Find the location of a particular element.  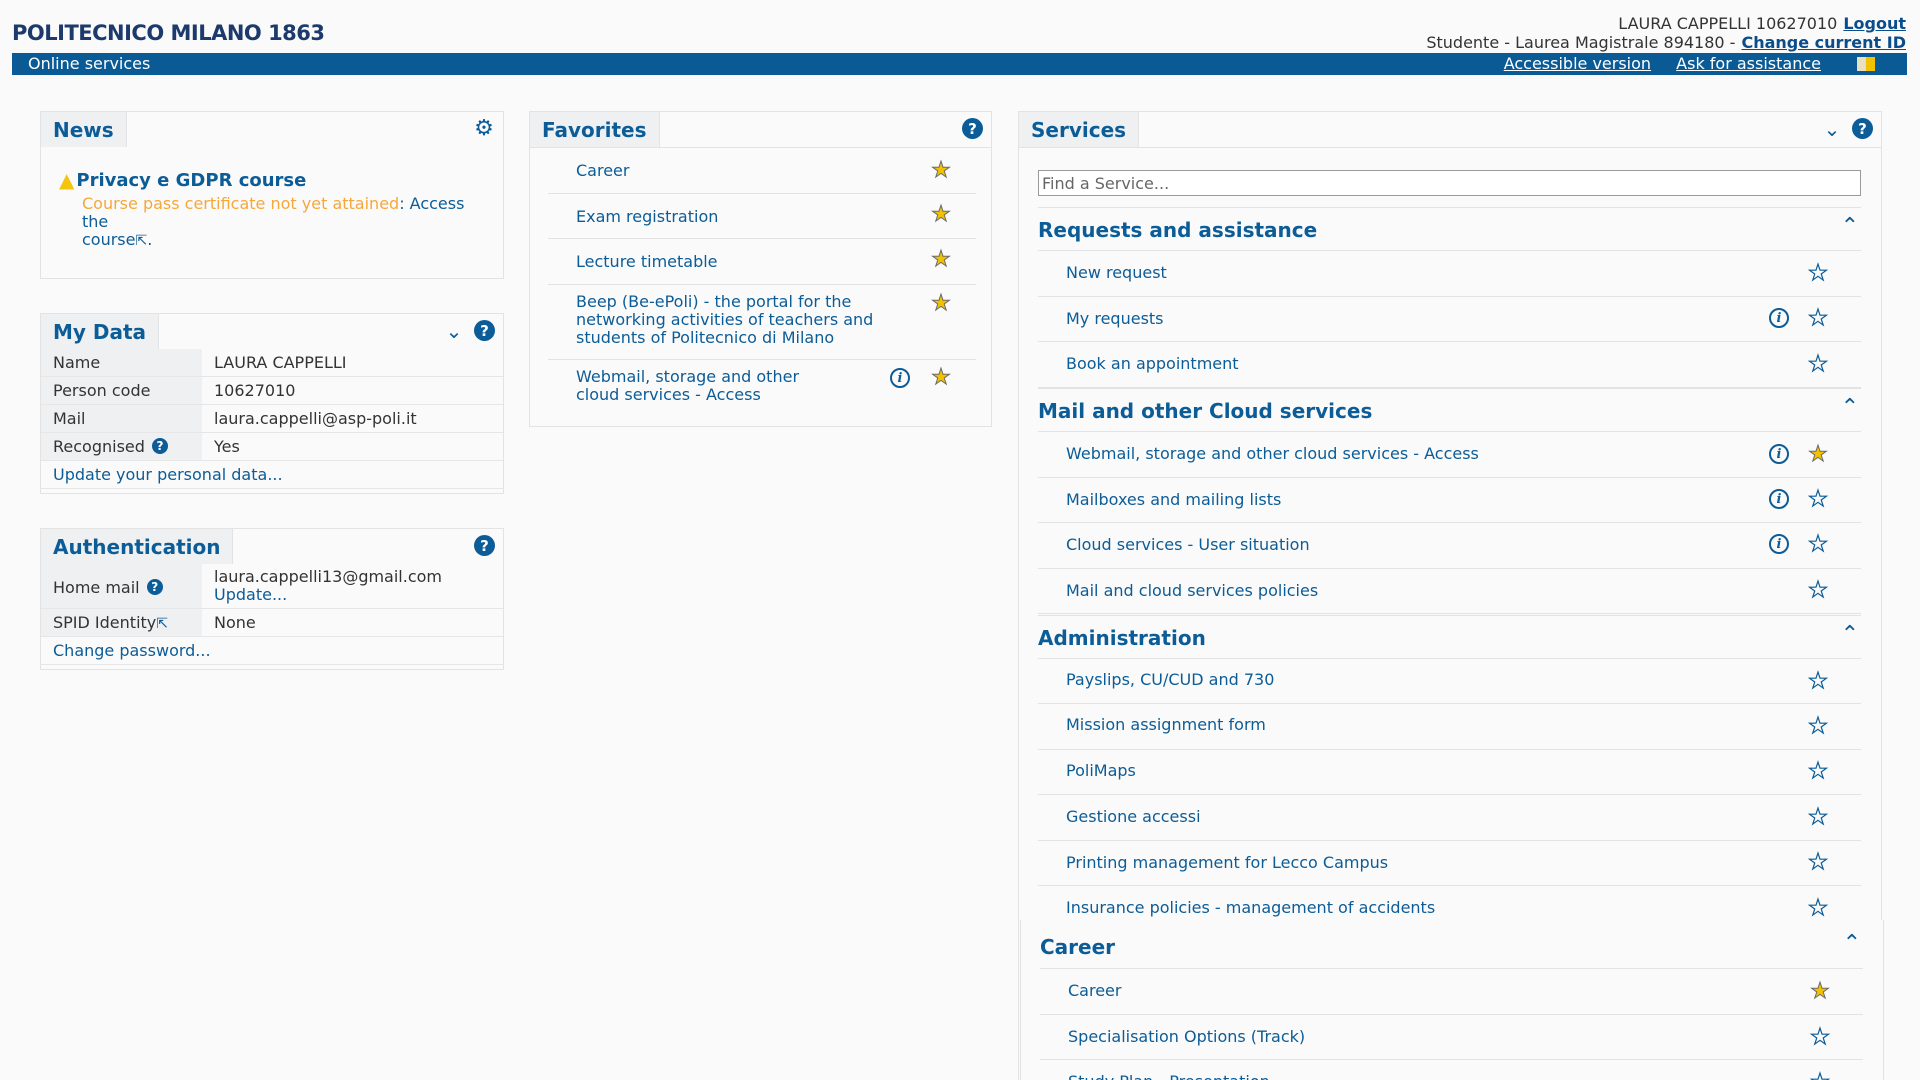

news-item-title-text: Privacy e GDPR course is located at coordinates (191, 180).